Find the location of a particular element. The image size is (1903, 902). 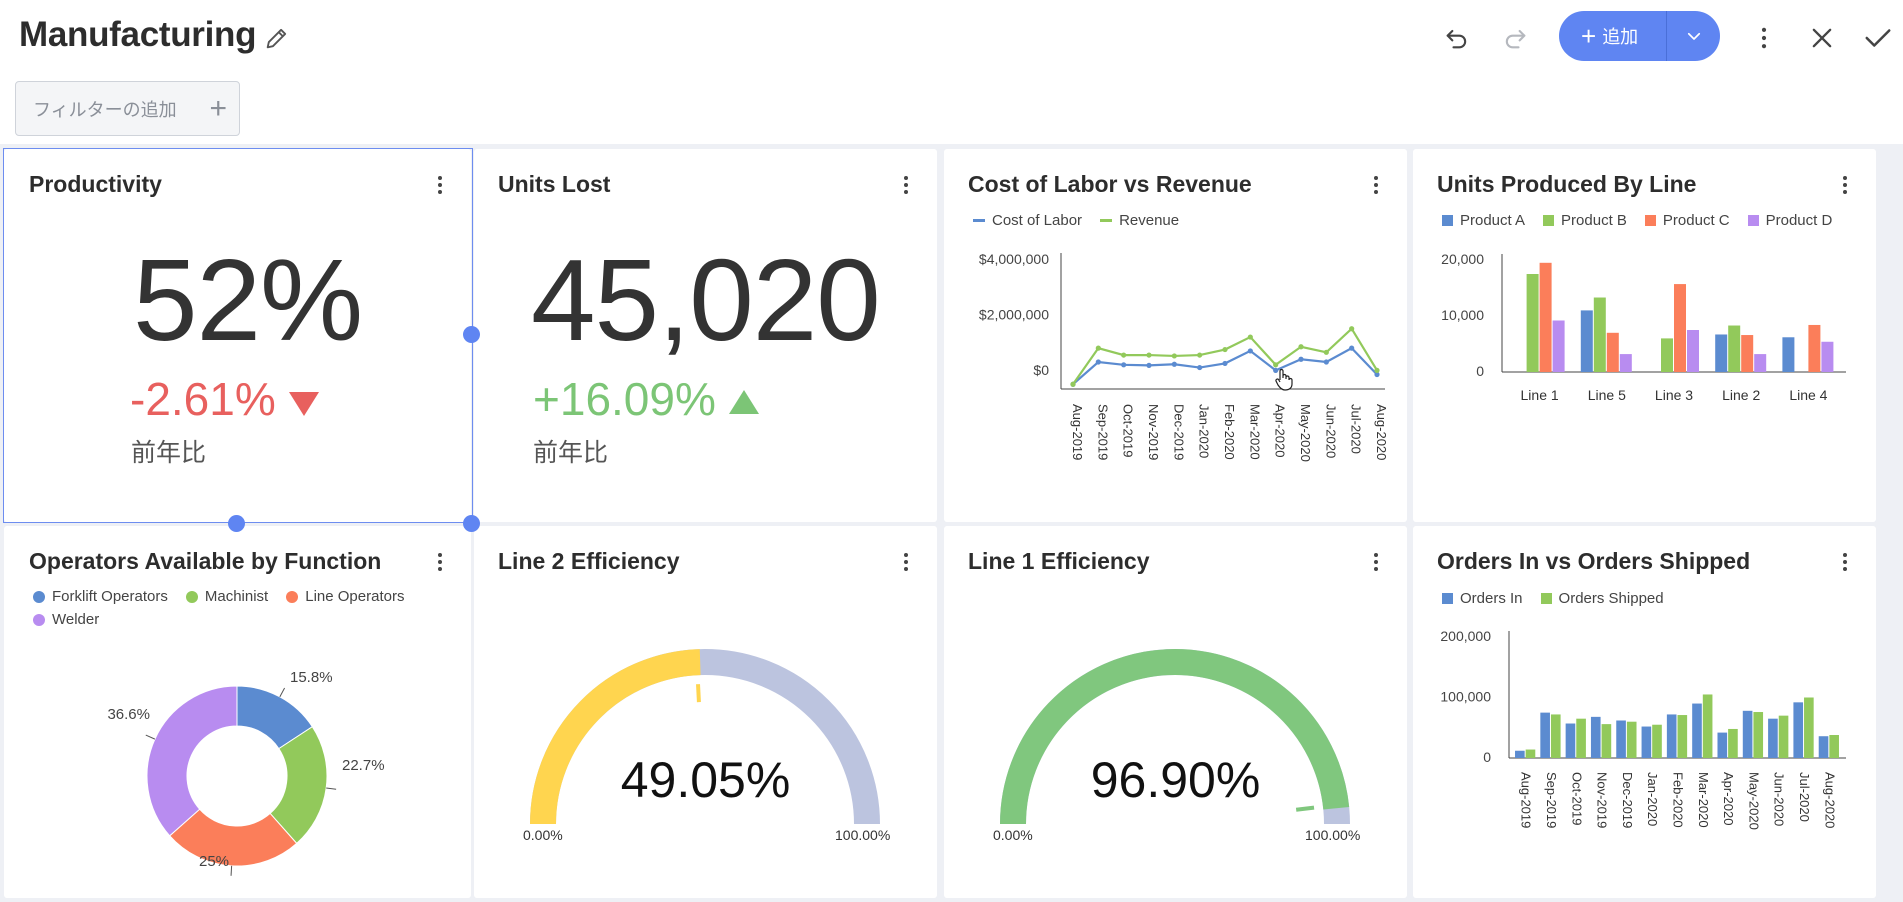

productivity-card: Productivity 52% -2.61% 前年比 is located at coordinates (237, 335).